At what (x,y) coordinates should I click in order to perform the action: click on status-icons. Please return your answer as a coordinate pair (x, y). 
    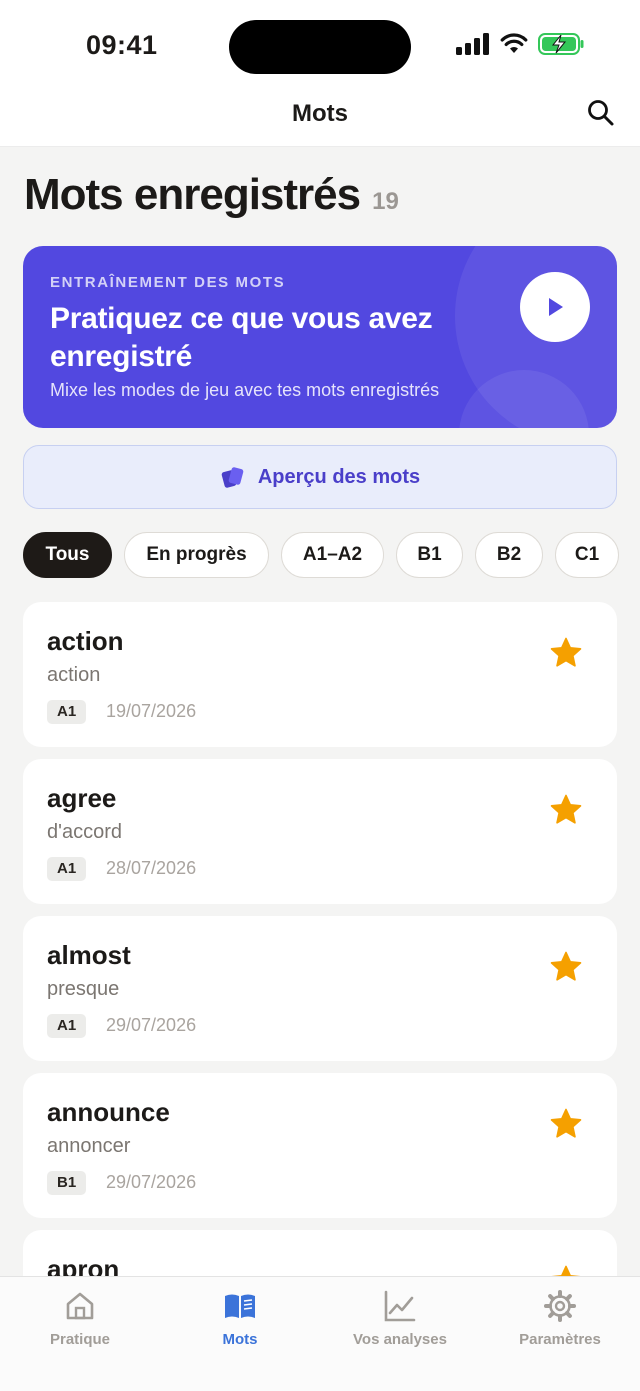
    Looking at the image, I should click on (520, 44).